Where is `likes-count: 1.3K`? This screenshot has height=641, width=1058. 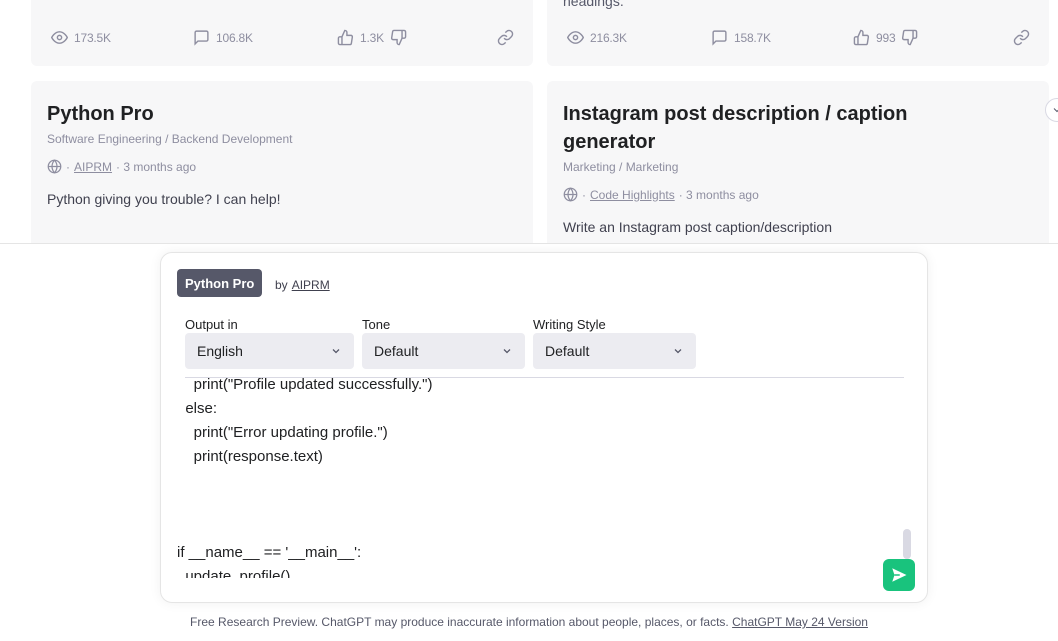 likes-count: 1.3K is located at coordinates (372, 37).